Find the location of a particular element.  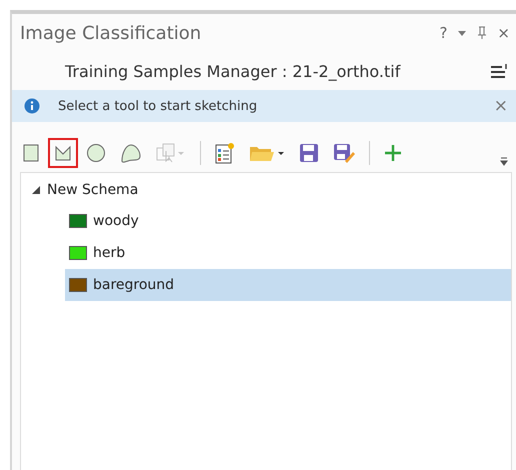

save-icon is located at coordinates (309, 153).